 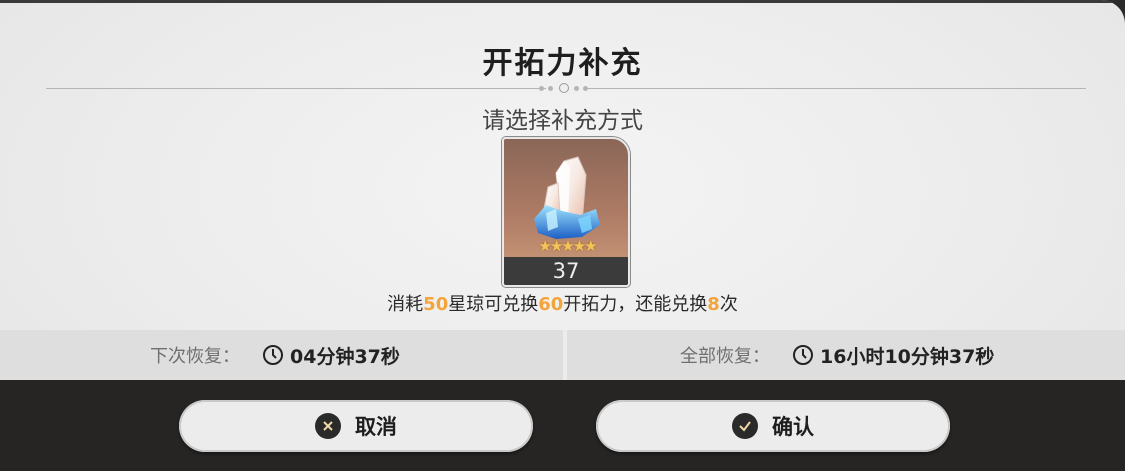 What do you see at coordinates (567, 197) in the screenshot?
I see `stellar-jade-icon` at bounding box center [567, 197].